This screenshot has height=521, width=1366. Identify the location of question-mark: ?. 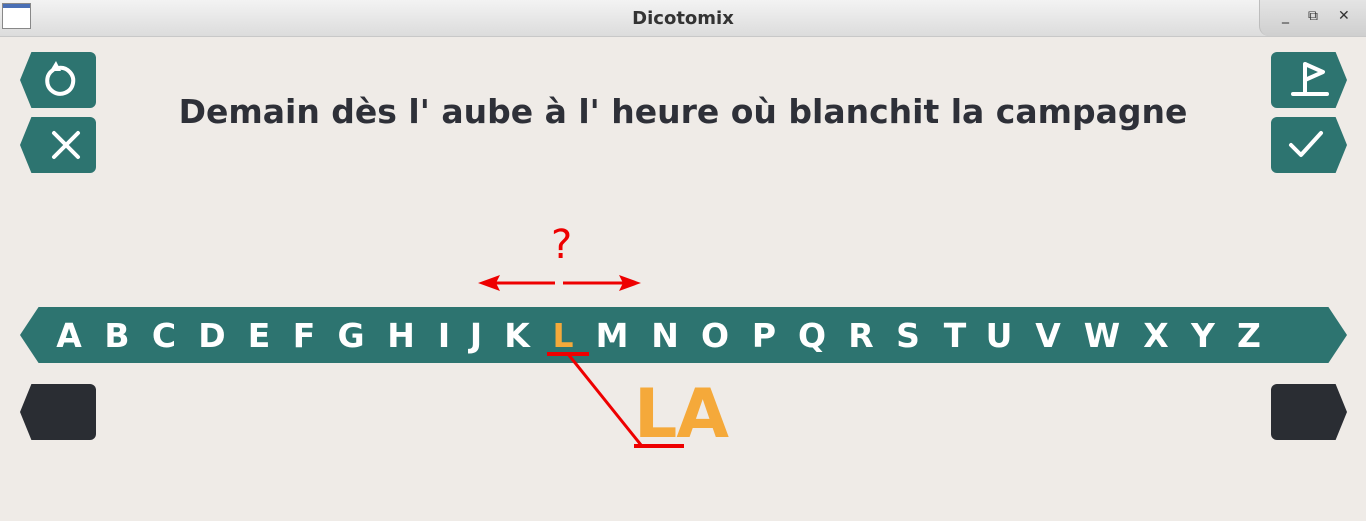
(562, 245).